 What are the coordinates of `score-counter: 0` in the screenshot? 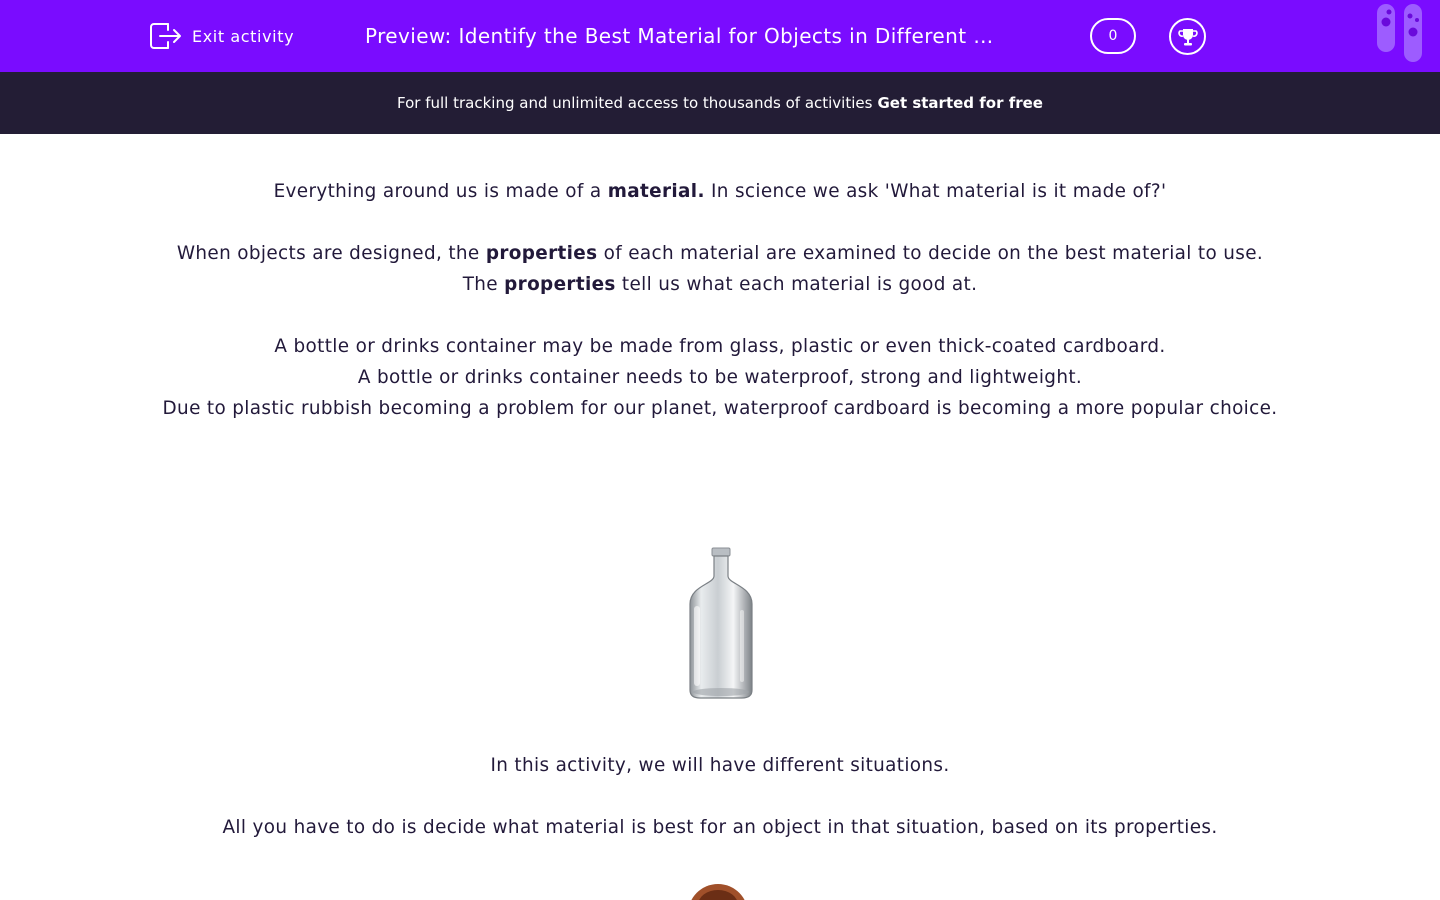 It's located at (1113, 36).